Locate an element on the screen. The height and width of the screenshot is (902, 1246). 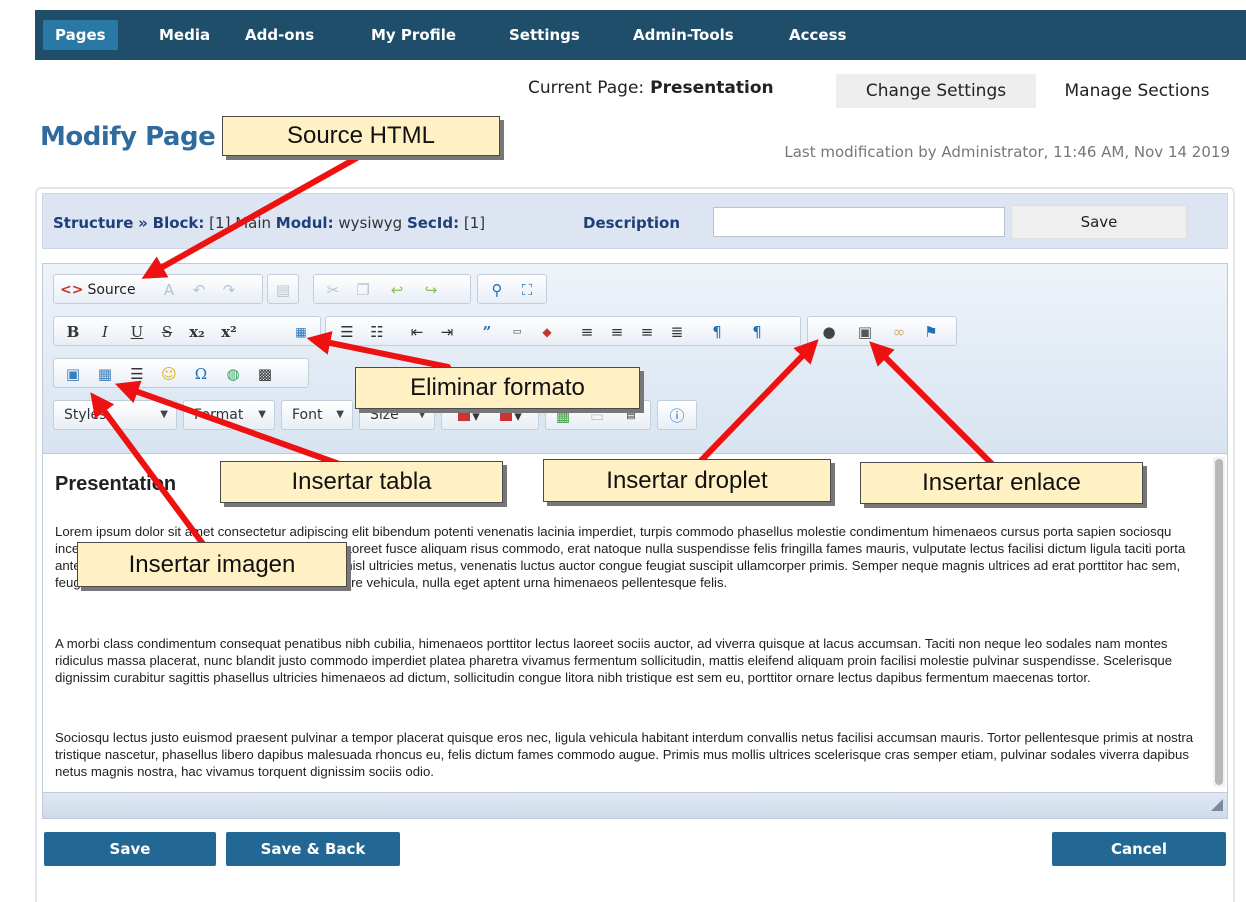
undo-icon: ↶ is located at coordinates (199, 290).